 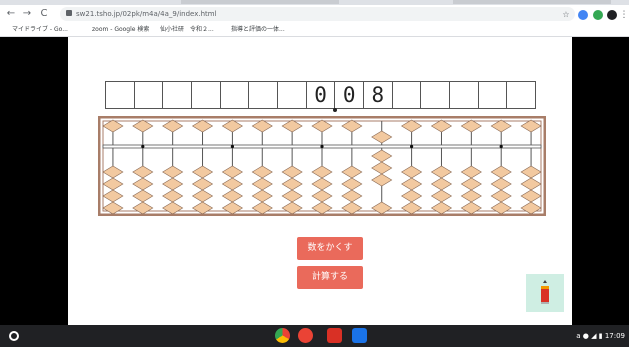 I want to click on doc-icon, so click(x=226, y=29).